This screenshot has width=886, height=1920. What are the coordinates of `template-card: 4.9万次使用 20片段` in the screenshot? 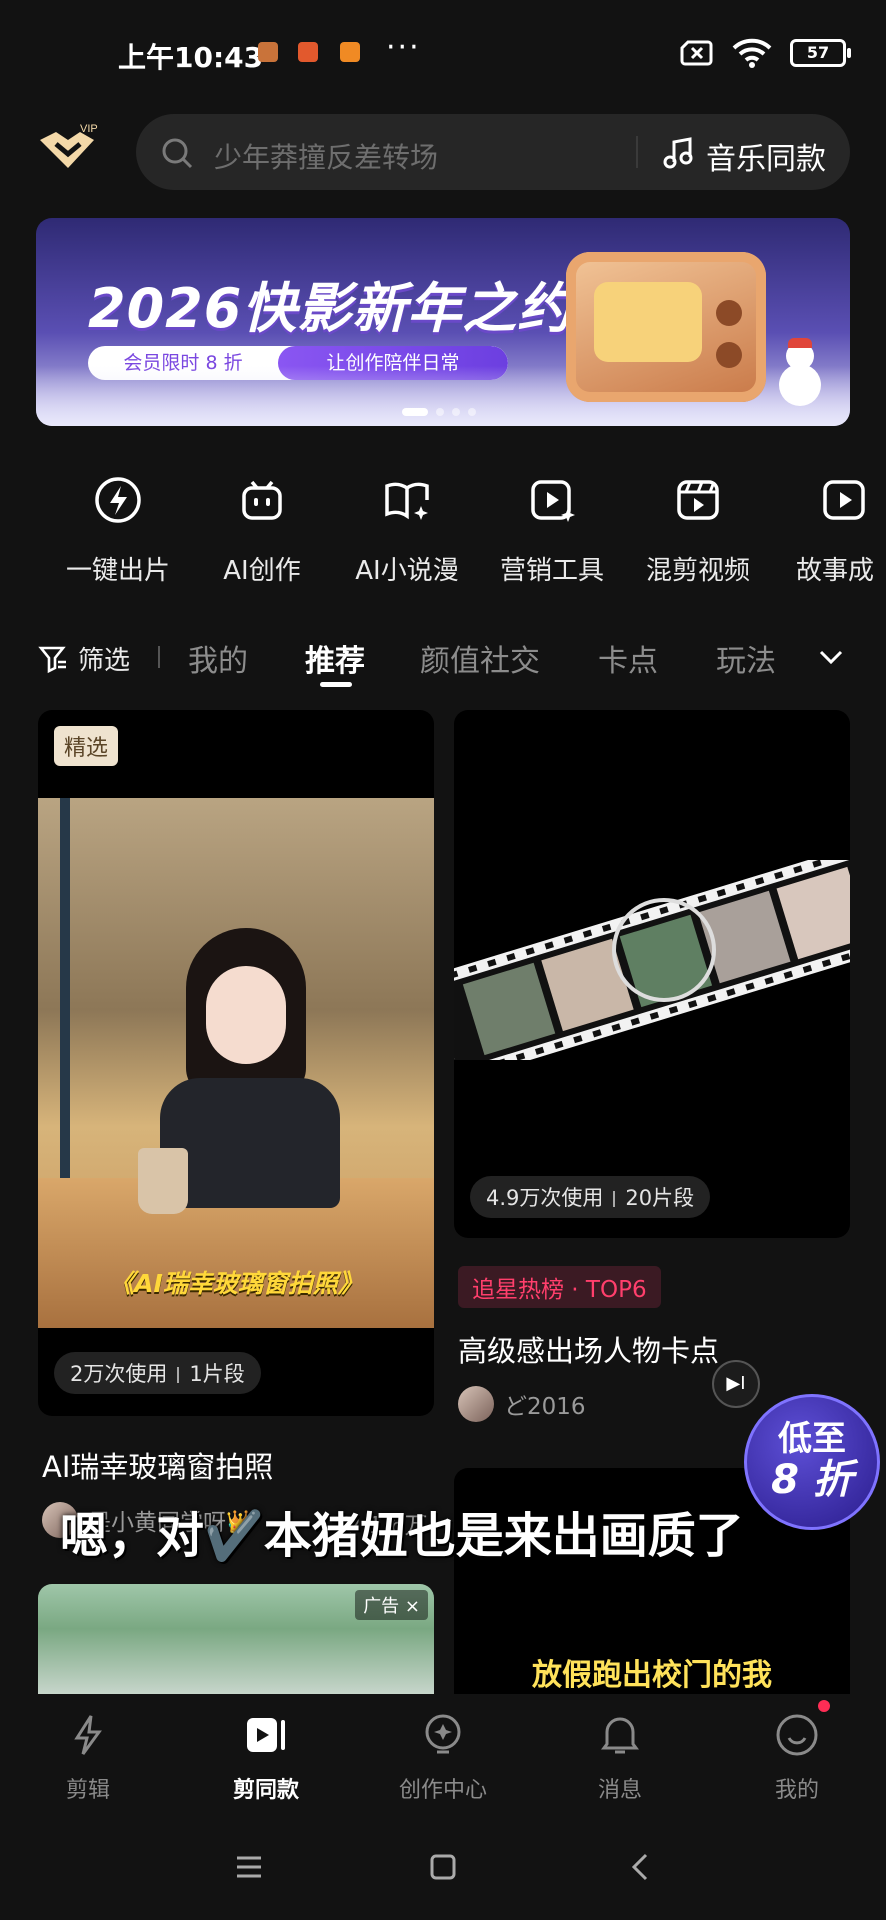 It's located at (652, 974).